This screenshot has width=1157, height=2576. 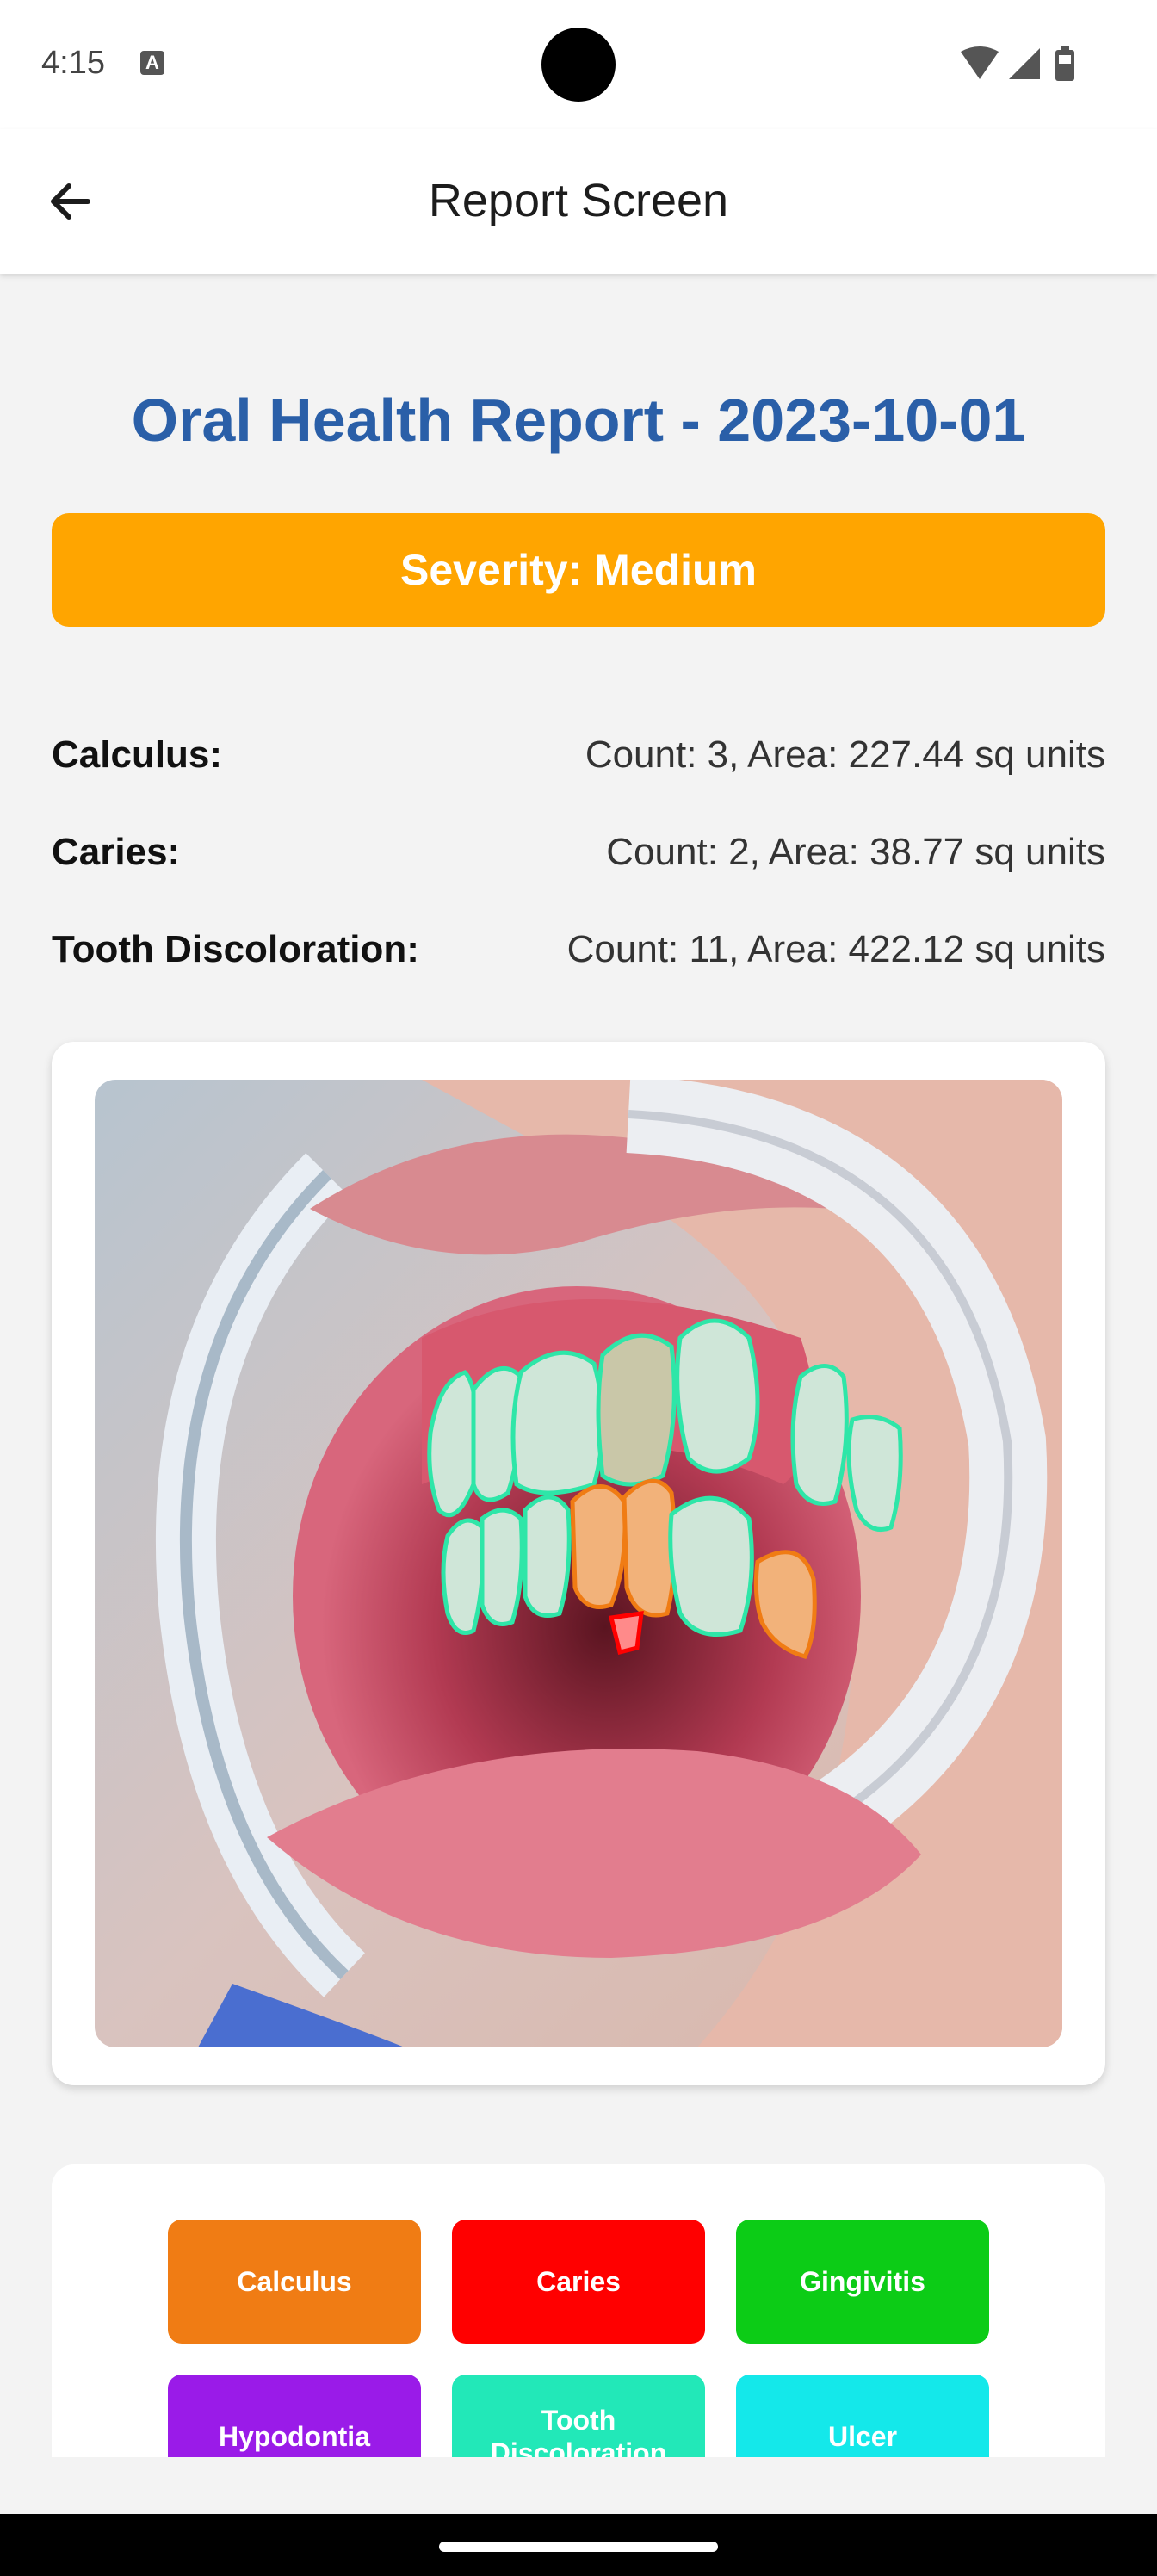 What do you see at coordinates (856, 852) in the screenshot?
I see `stat-value: Count: 2, Area: 38.77 sq units` at bounding box center [856, 852].